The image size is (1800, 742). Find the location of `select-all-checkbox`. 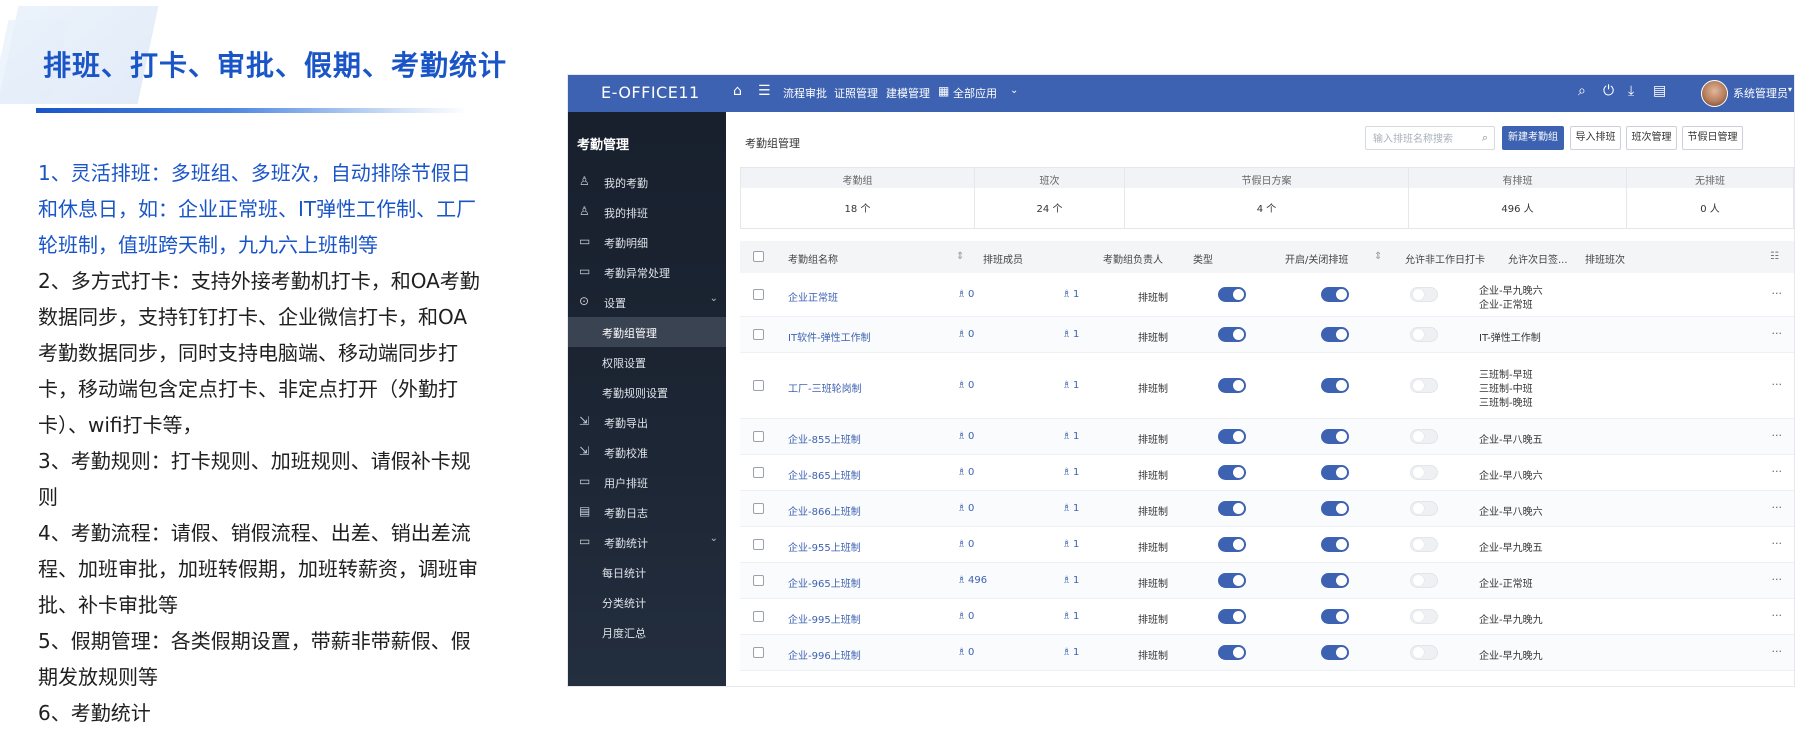

select-all-checkbox is located at coordinates (758, 256).